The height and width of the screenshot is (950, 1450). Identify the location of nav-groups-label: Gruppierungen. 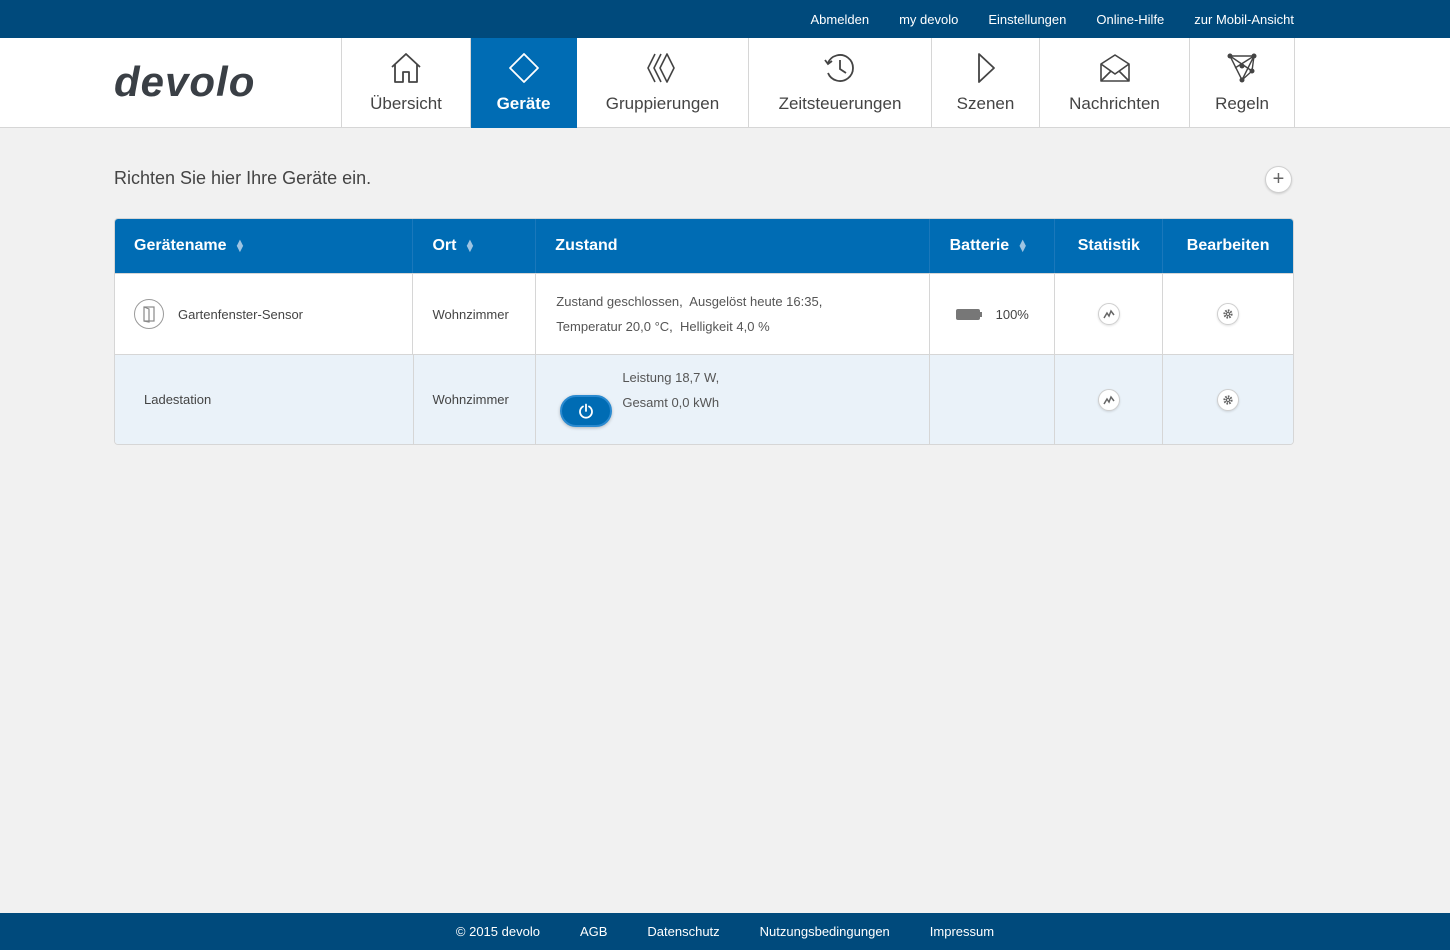
(662, 103).